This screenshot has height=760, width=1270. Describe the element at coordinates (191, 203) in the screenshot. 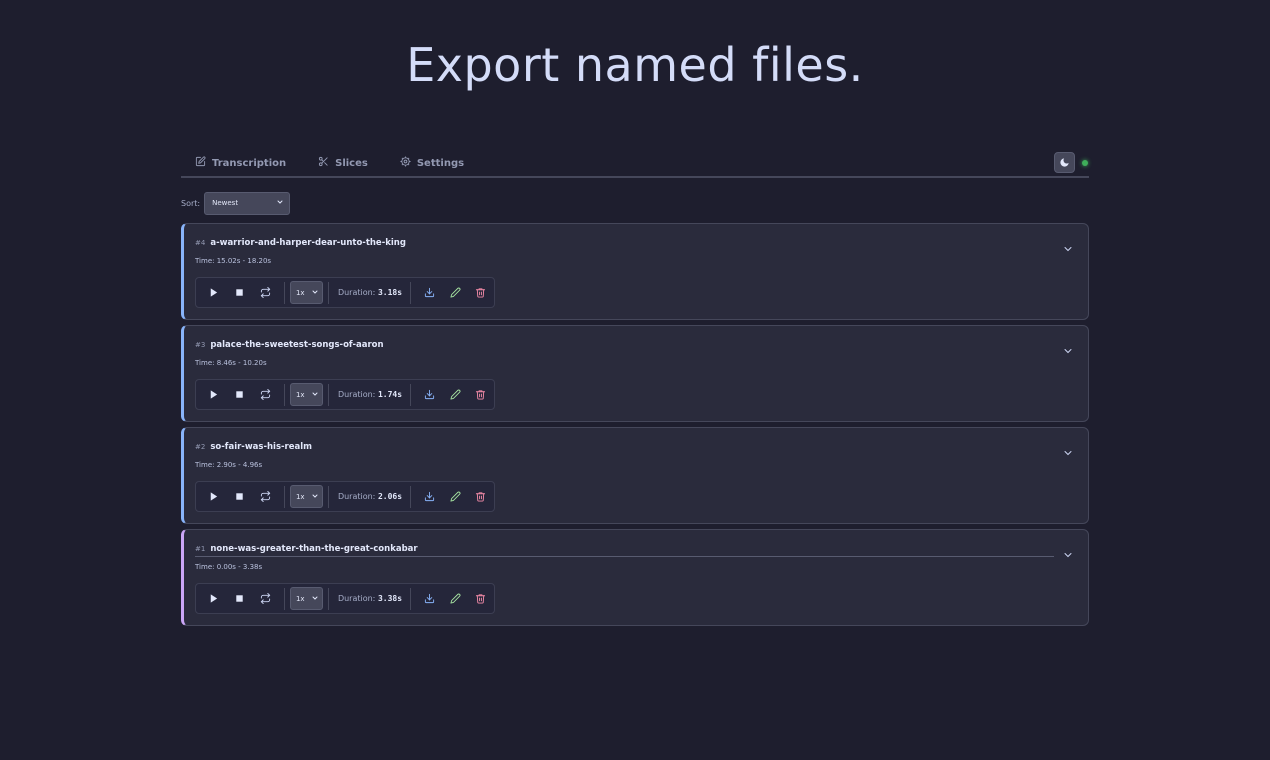

I see `sort-label: Sort:` at that location.